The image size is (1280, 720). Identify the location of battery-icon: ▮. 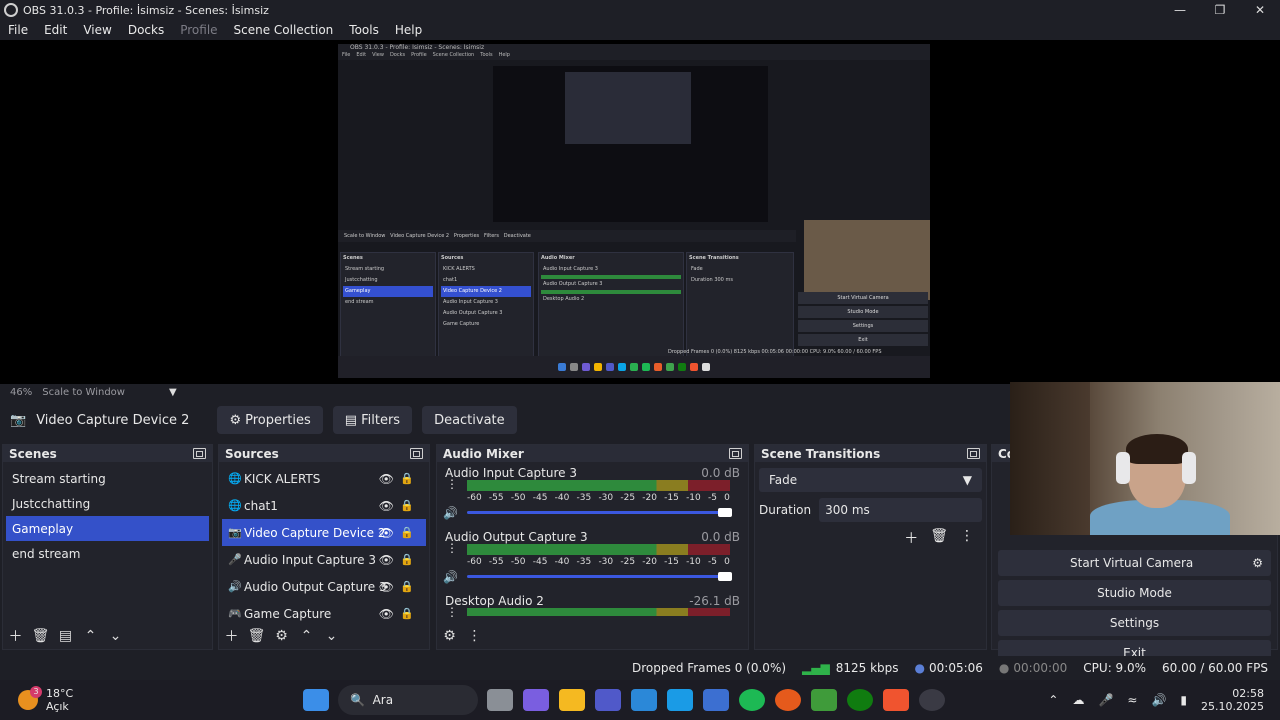
(1183, 700).